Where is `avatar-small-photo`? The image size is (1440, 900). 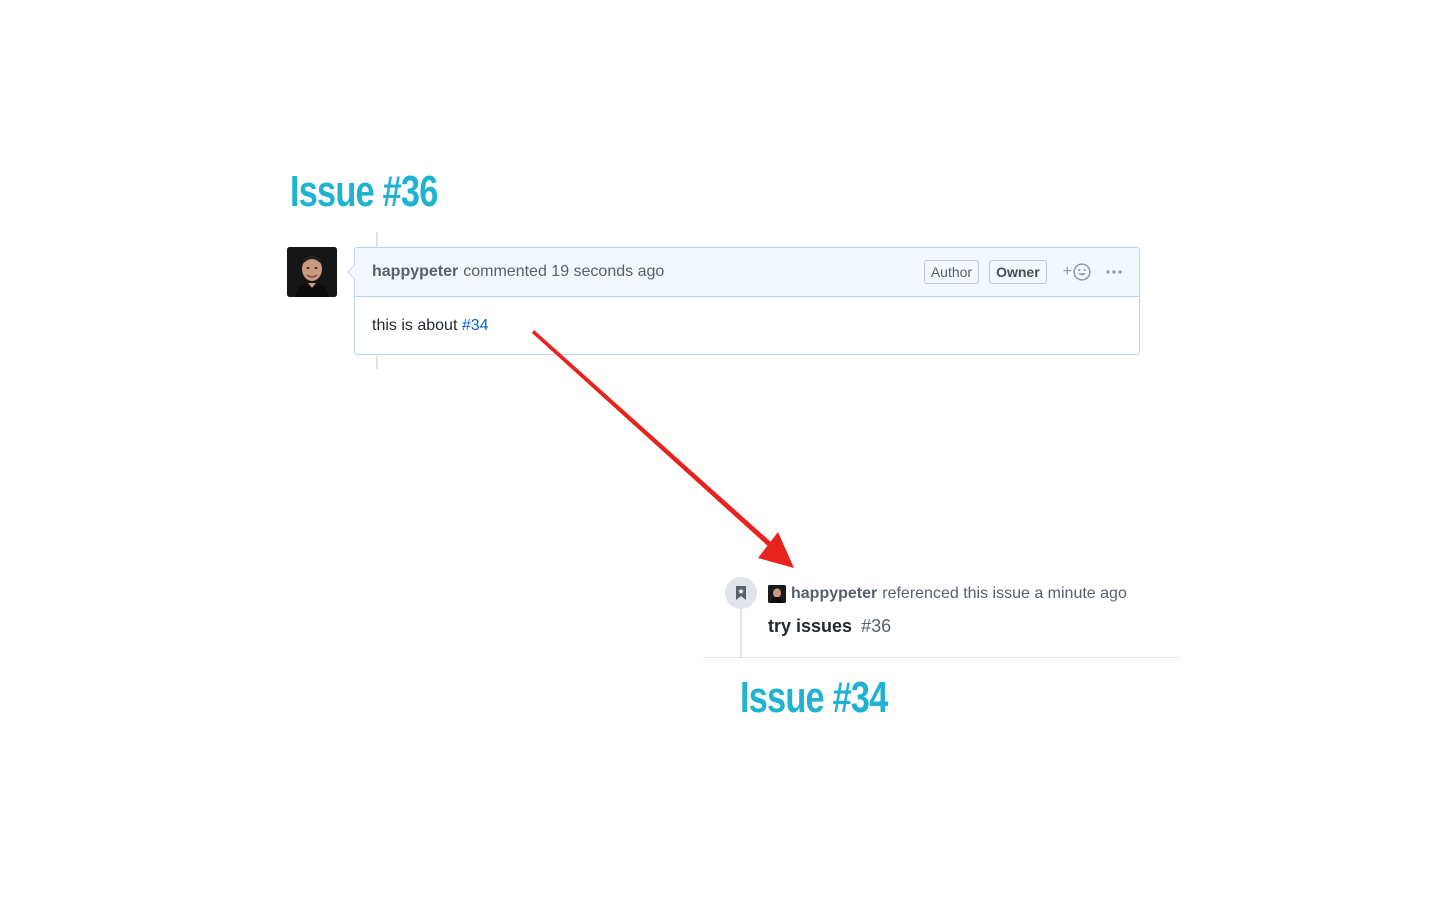
avatar-small-photo is located at coordinates (777, 594).